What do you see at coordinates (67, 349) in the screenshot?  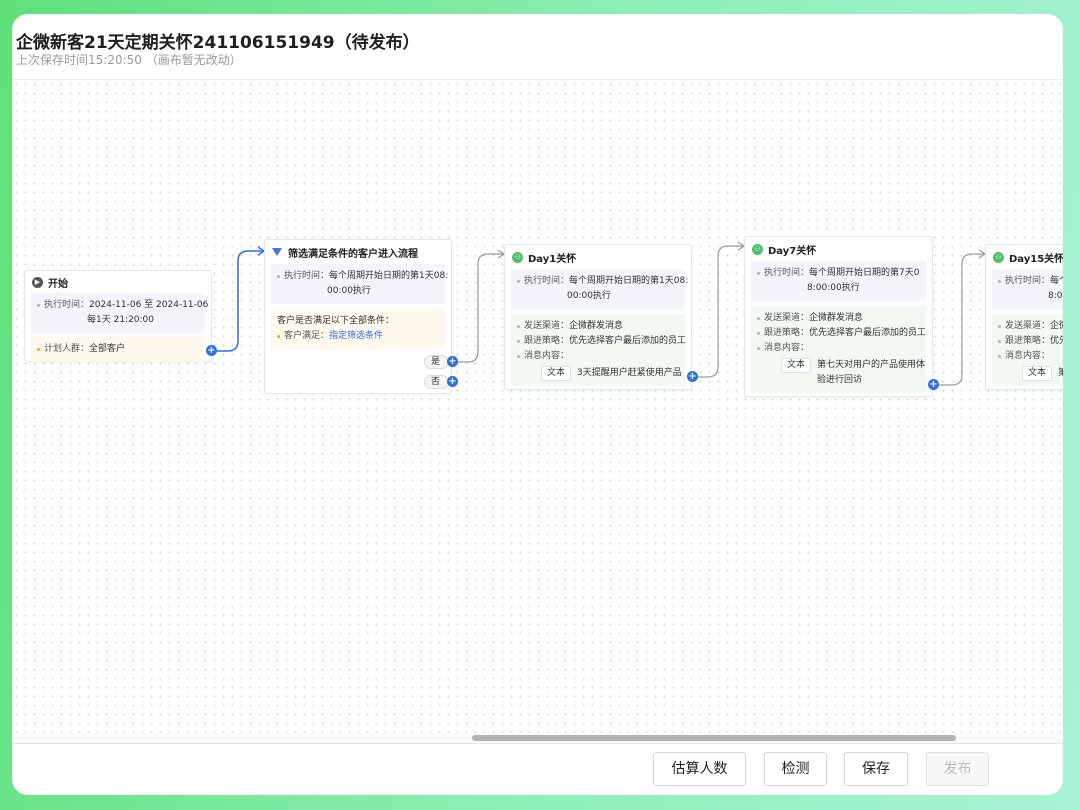 I see `crowd-label: 计划人群：` at bounding box center [67, 349].